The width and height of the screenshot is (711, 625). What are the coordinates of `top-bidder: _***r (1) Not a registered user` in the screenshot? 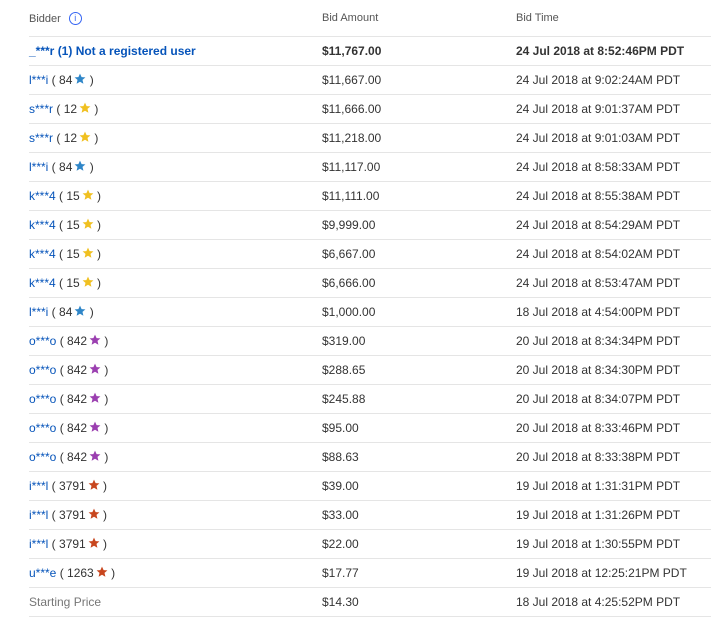 It's located at (112, 51).